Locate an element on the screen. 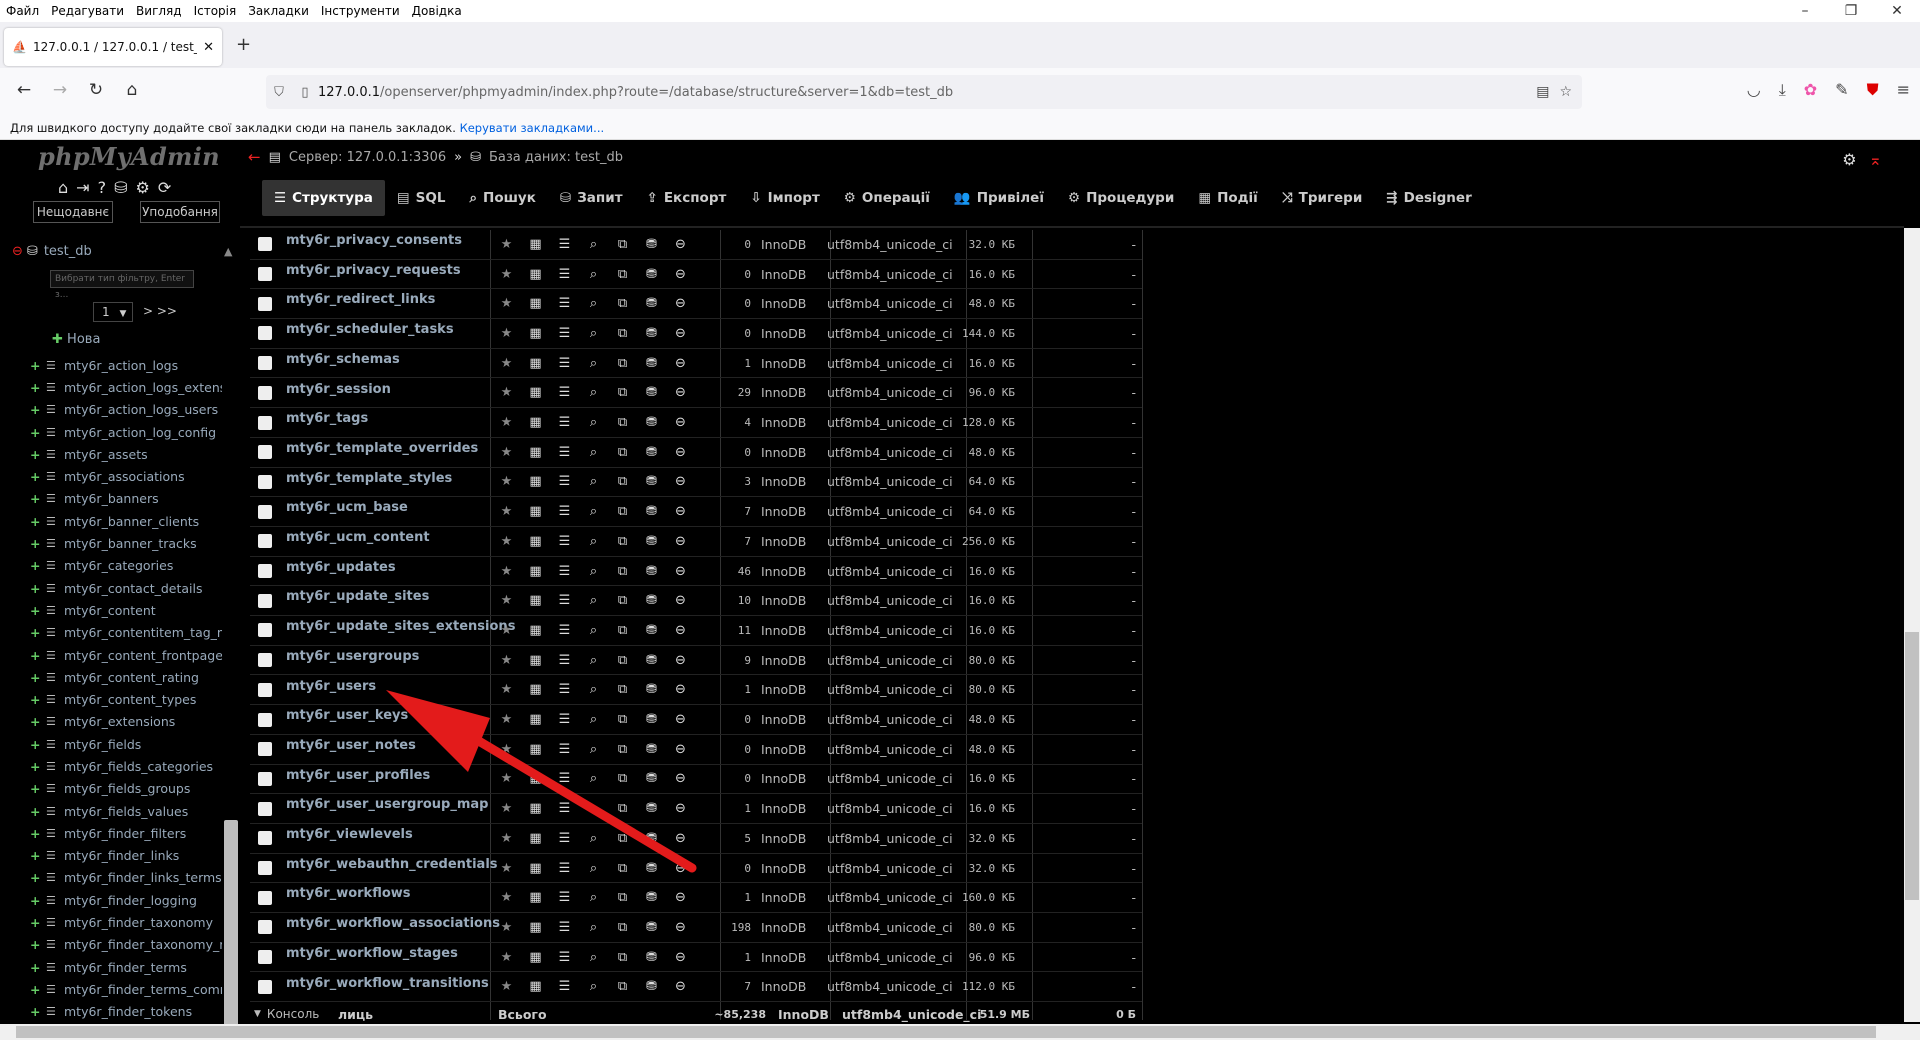 This screenshot has width=1920, height=1040. shield-icon: ⛉ is located at coordinates (279, 92).